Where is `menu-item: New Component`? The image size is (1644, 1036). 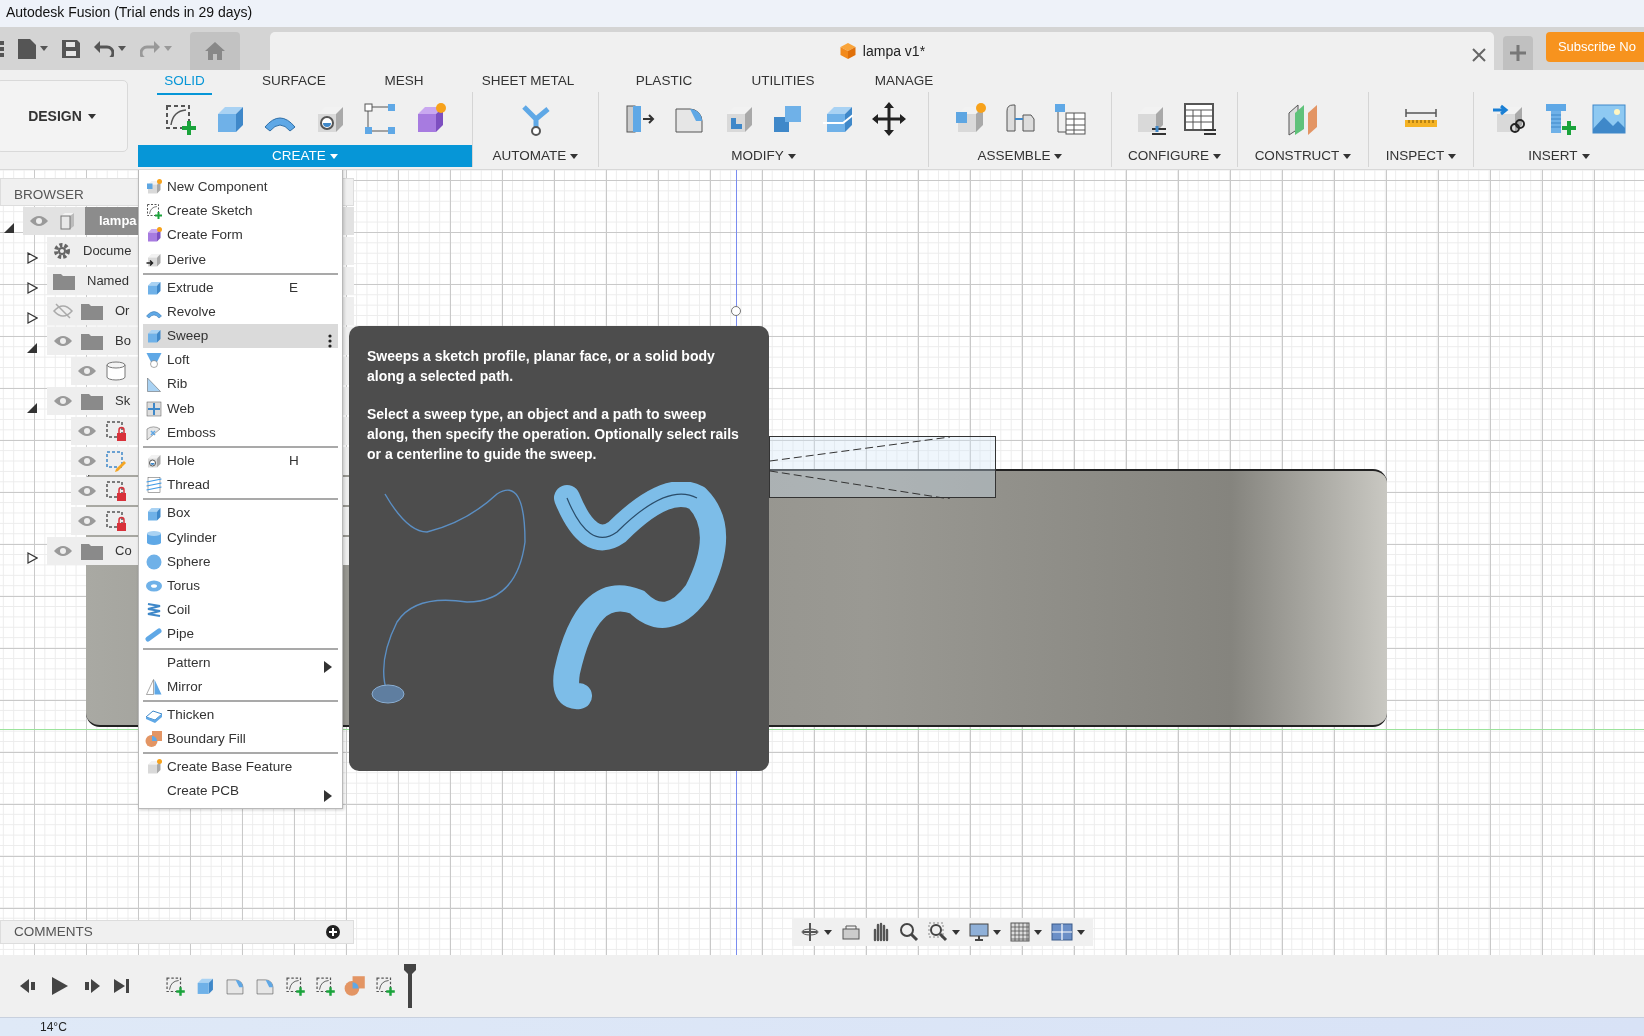
menu-item: New Component is located at coordinates (240, 187).